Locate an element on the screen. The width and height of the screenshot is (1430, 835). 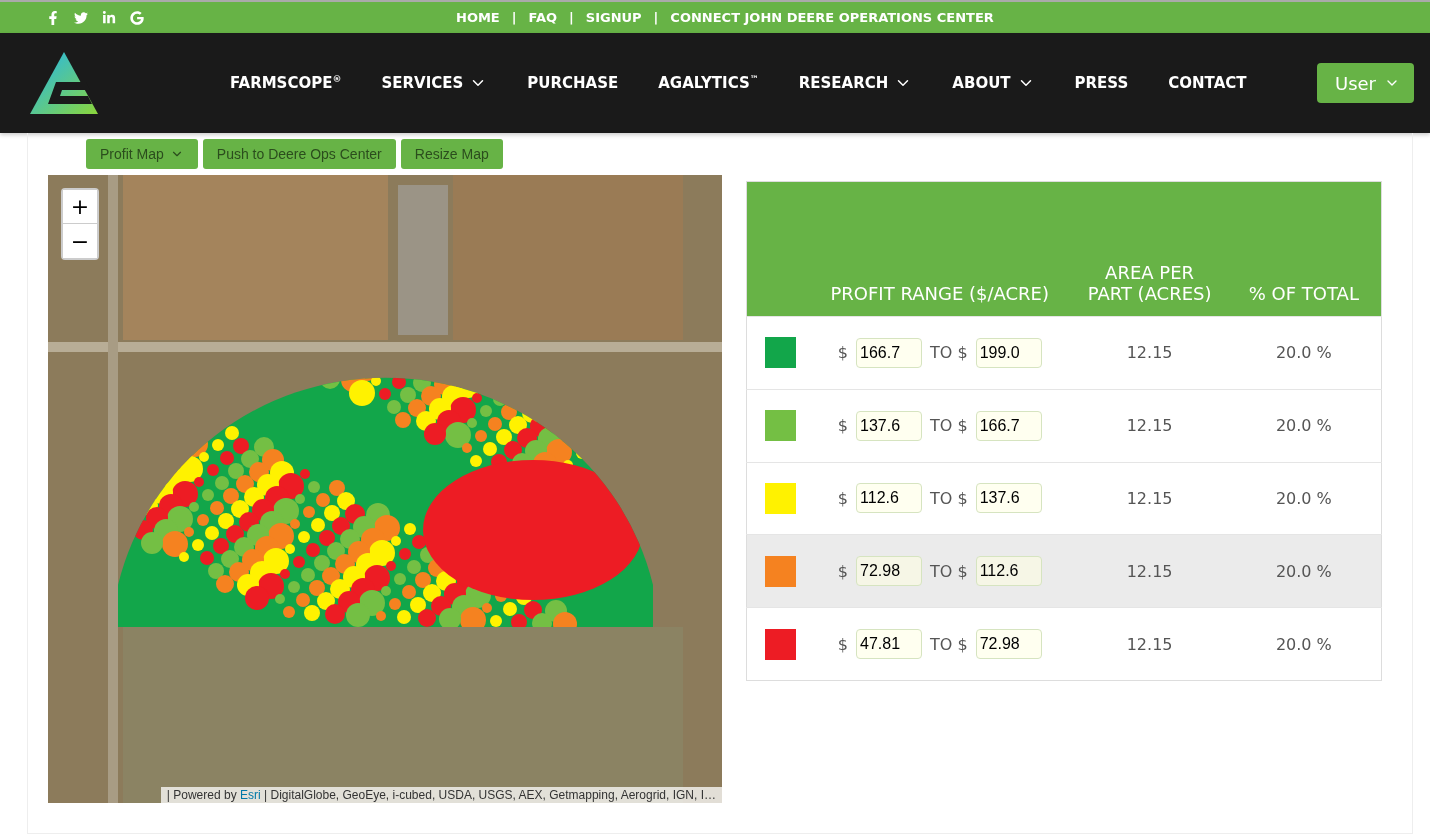
range-from-input: 112.6 is located at coordinates (889, 498).